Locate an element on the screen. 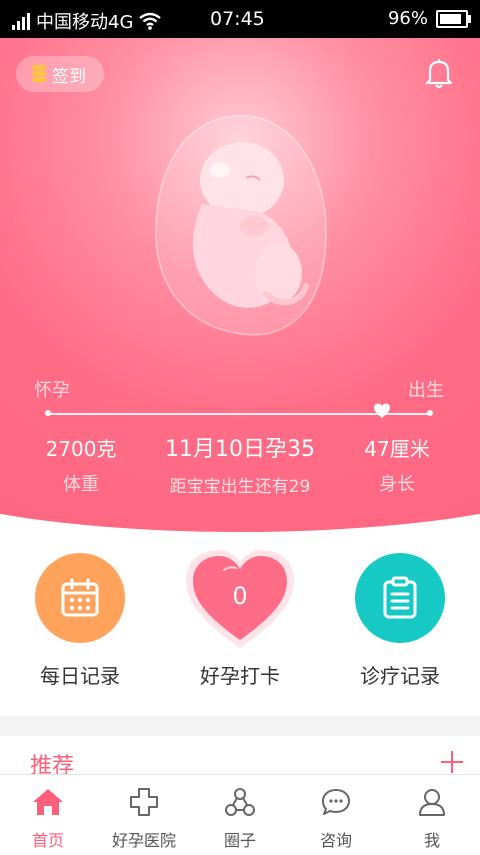 The image size is (480, 855). home-icon is located at coordinates (48, 802).